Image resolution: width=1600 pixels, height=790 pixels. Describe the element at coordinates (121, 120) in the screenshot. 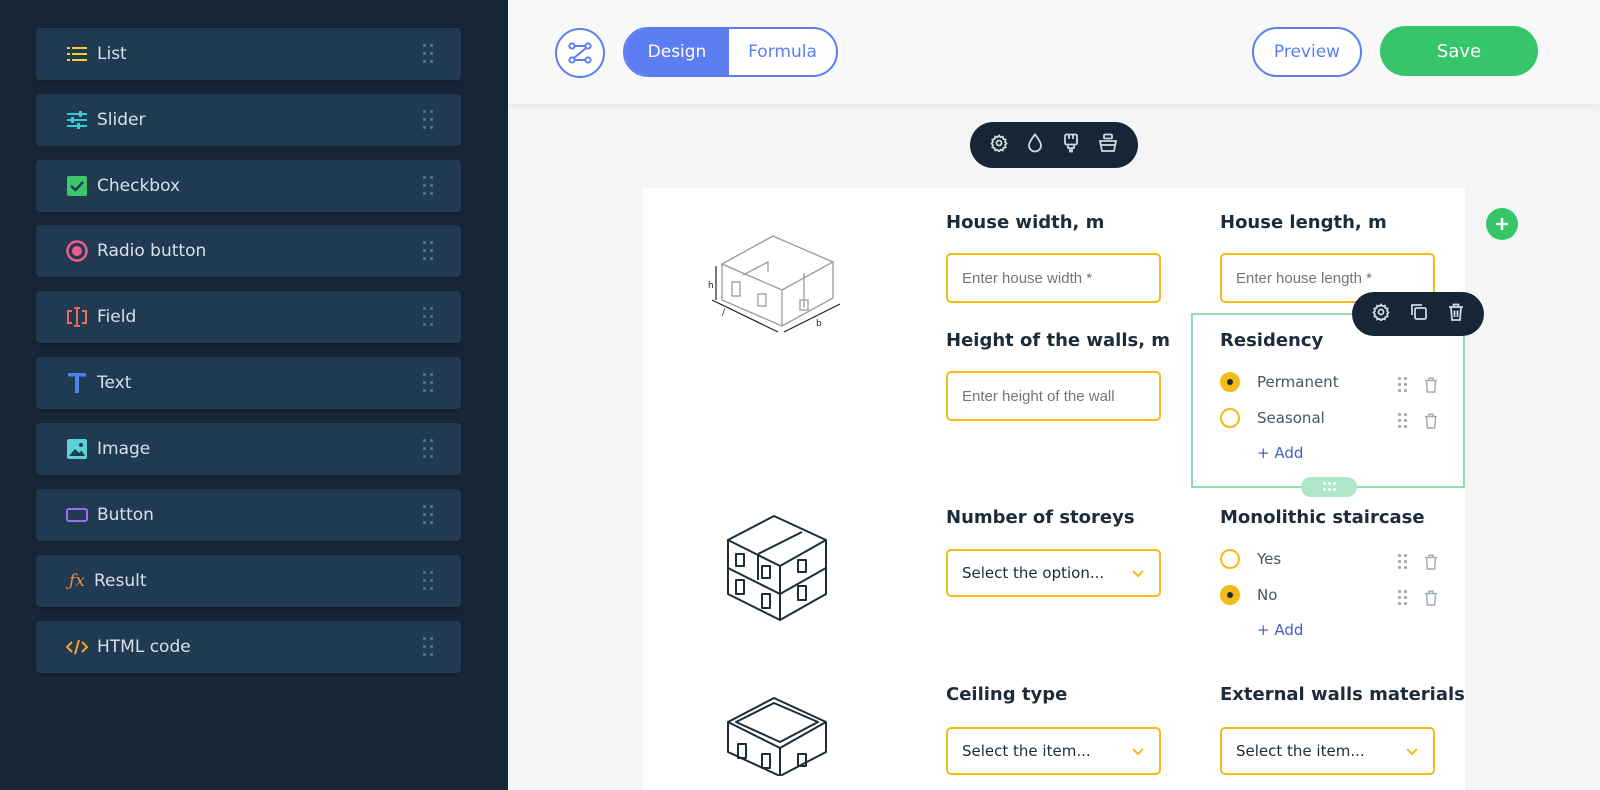

I see `sidebar-item-label: Slider` at that location.